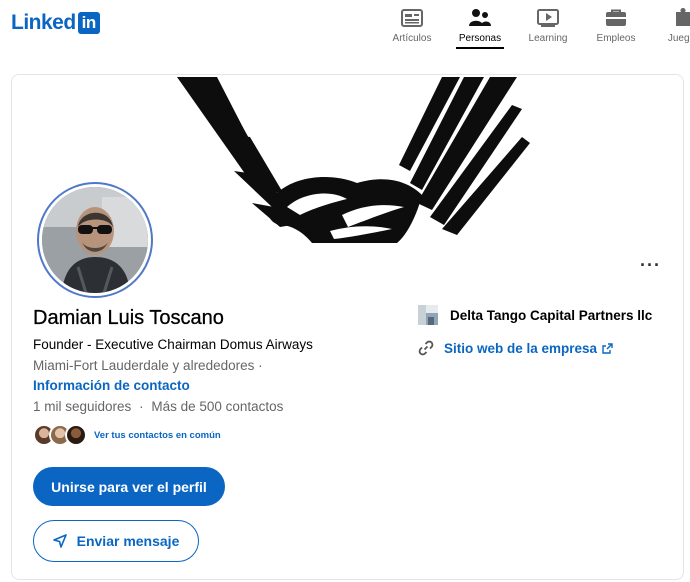 This screenshot has height=582, width=690. What do you see at coordinates (670, 27) in the screenshot?
I see `nav-item-games: Juegos` at bounding box center [670, 27].